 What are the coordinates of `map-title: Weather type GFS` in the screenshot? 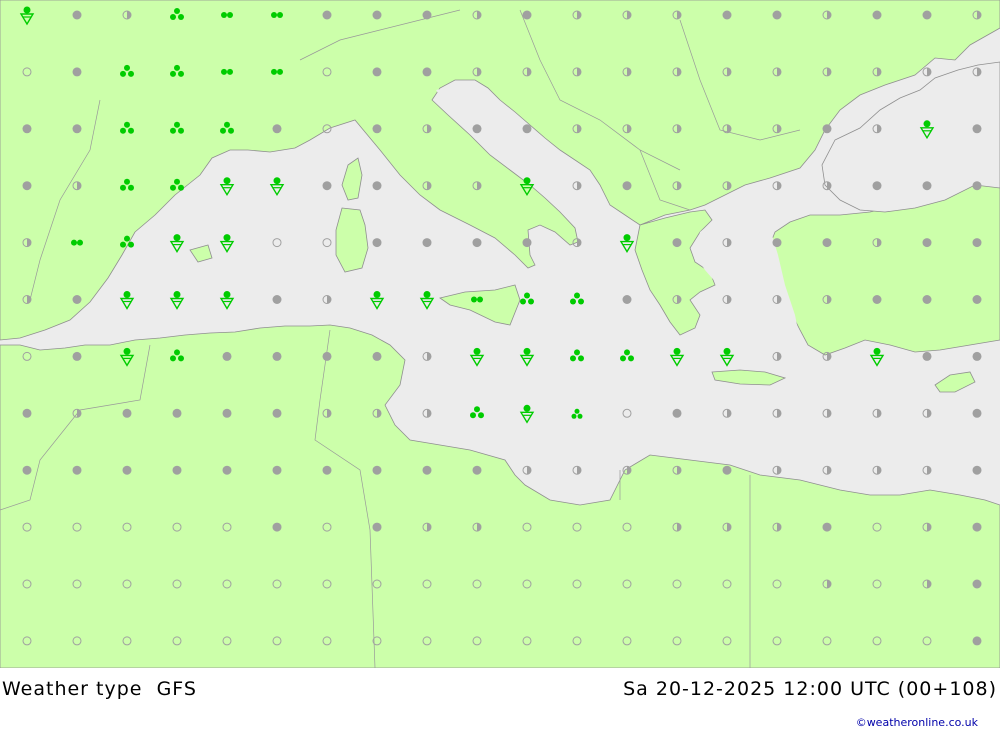 It's located at (99, 689).